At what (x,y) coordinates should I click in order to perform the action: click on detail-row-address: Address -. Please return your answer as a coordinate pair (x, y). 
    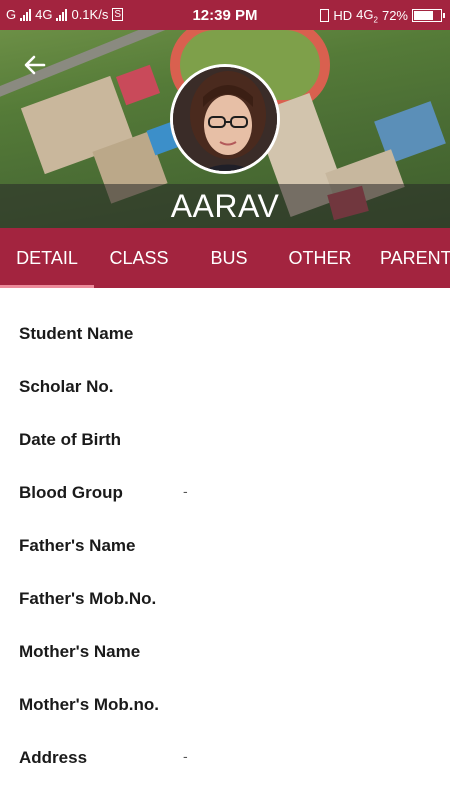
    Looking at the image, I should click on (225, 739).